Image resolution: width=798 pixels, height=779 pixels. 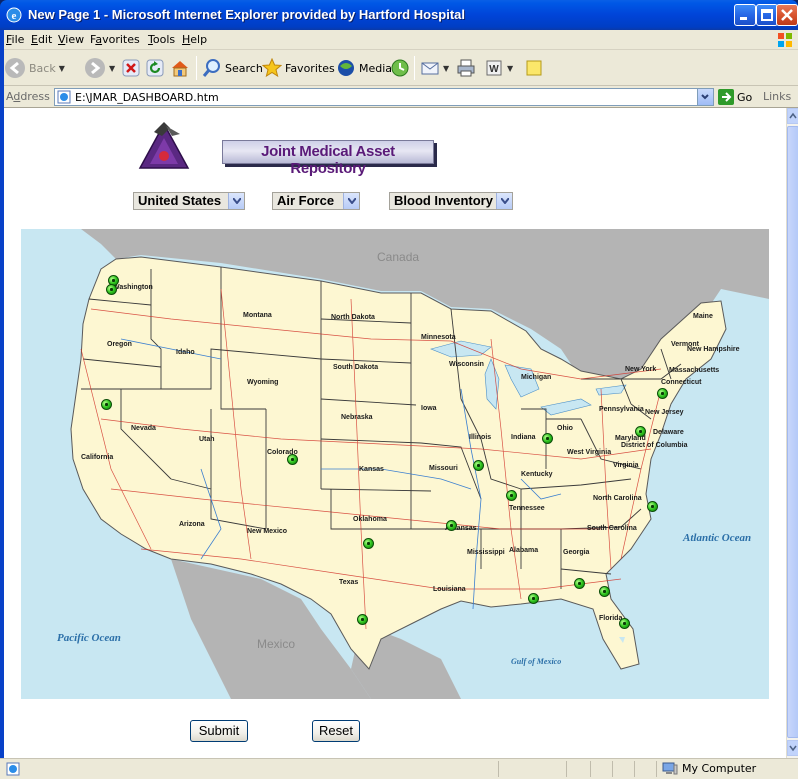 I want to click on state-label: North Dakota, so click(x=353, y=317).